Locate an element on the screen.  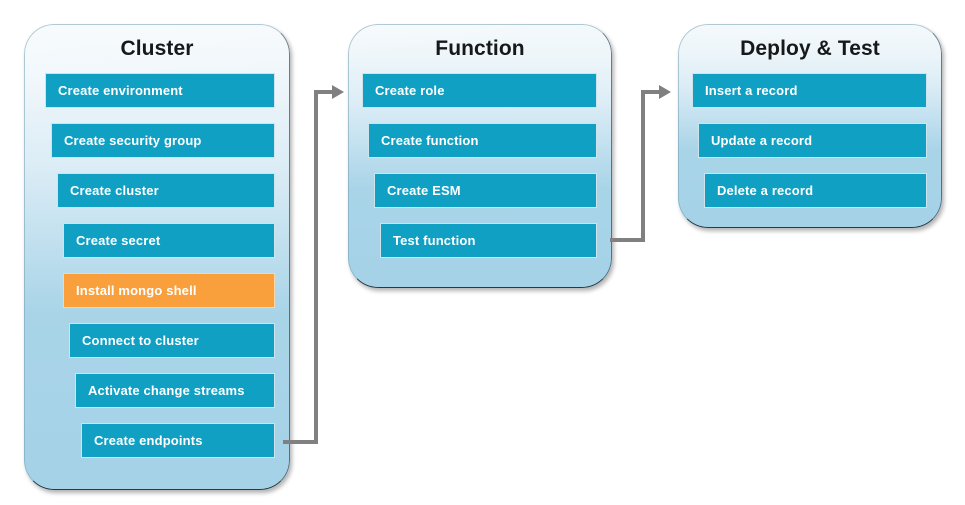
step-label: Create ESM is located at coordinates (424, 190).